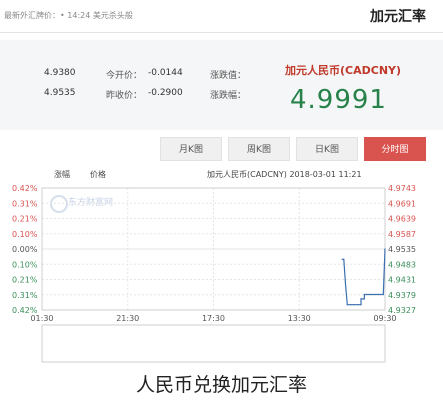 This screenshot has width=443, height=400. I want to click on volume-panel-border, so click(213, 343).